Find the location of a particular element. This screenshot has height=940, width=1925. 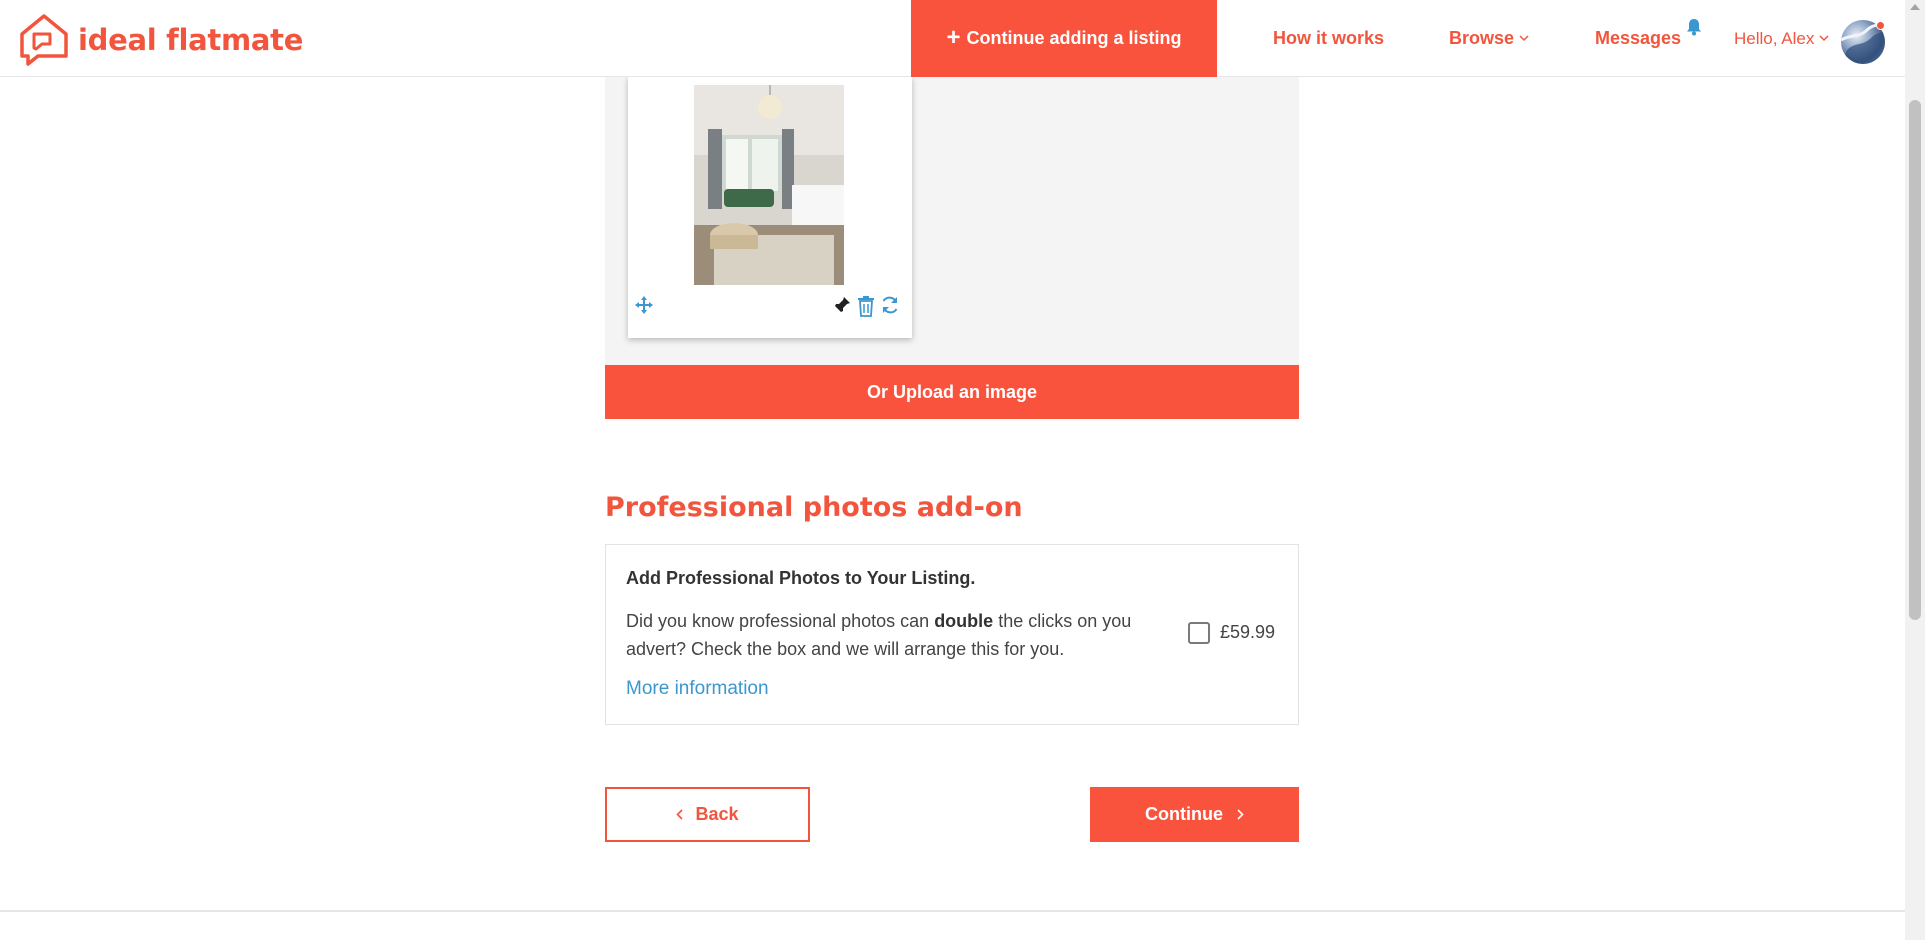

back-label: Back is located at coordinates (717, 814).